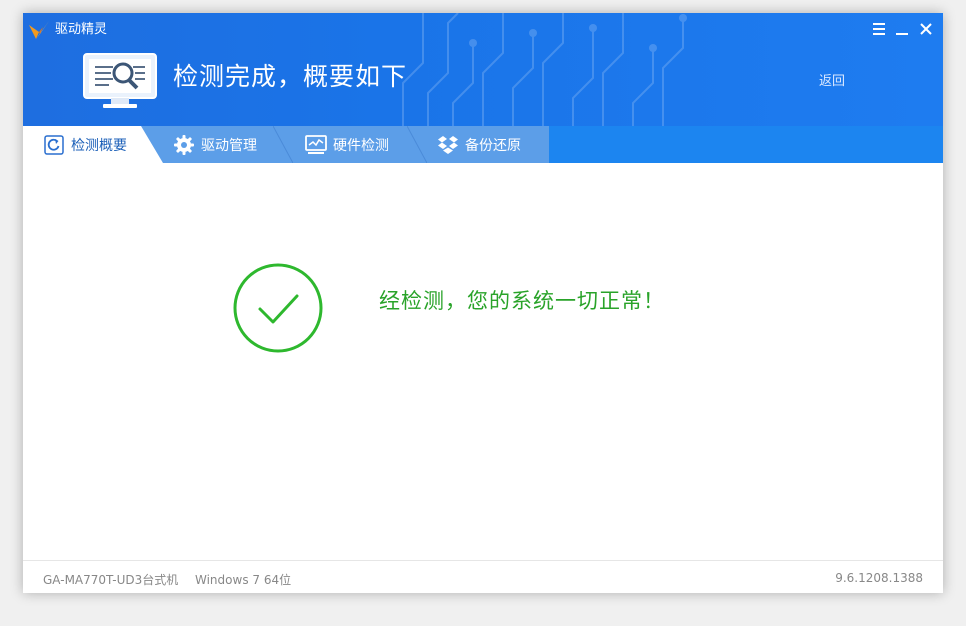 Image resolution: width=966 pixels, height=626 pixels. What do you see at coordinates (448, 144) in the screenshot?
I see `dropbox-icon` at bounding box center [448, 144].